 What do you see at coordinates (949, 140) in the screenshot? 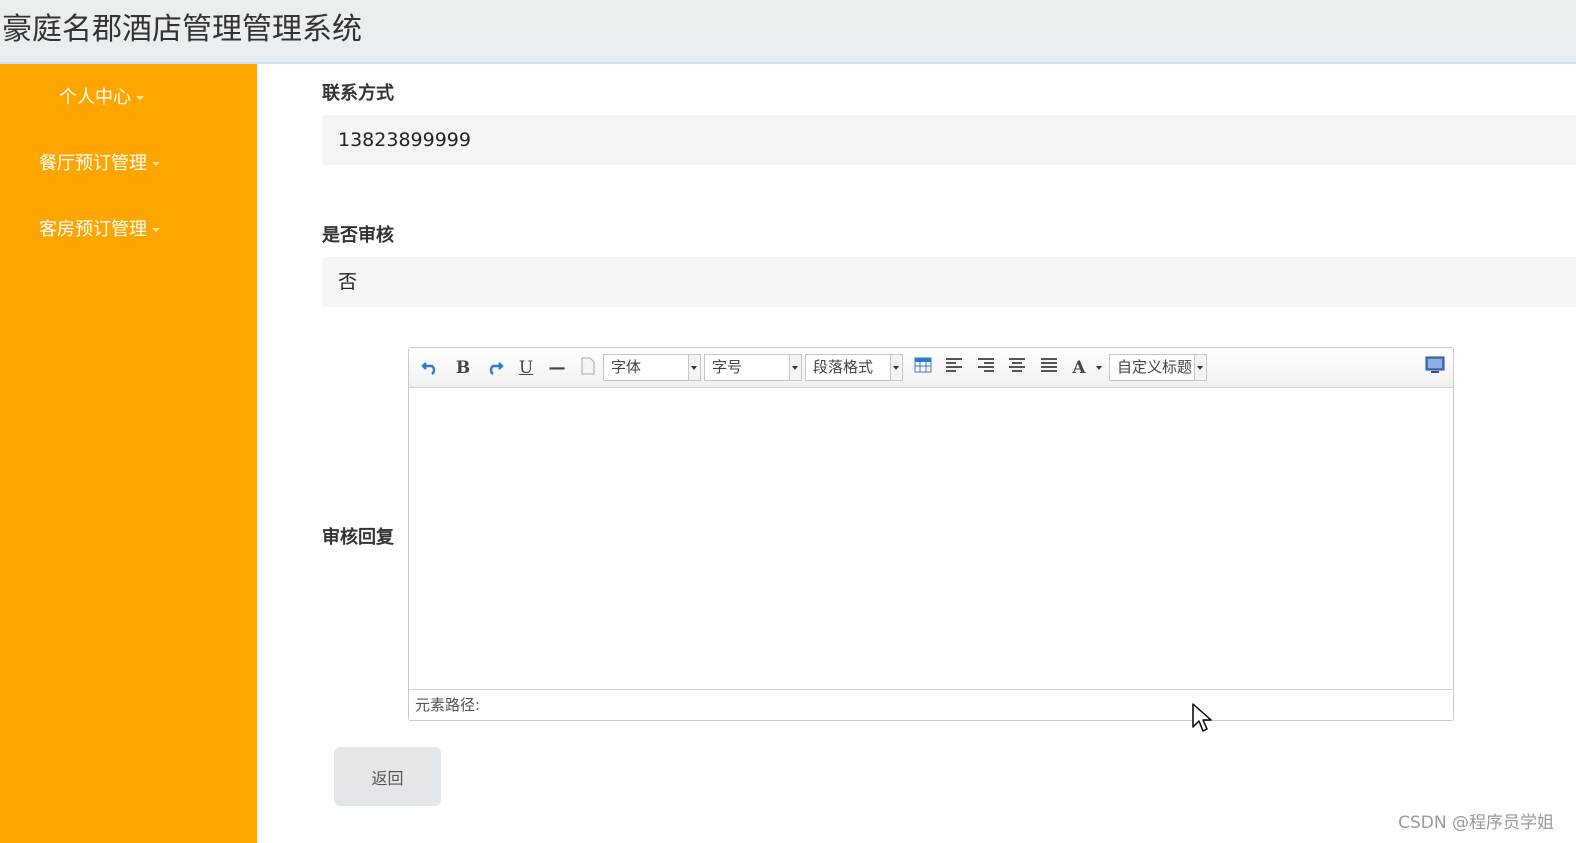
I see `contact-field: 13823899999` at bounding box center [949, 140].